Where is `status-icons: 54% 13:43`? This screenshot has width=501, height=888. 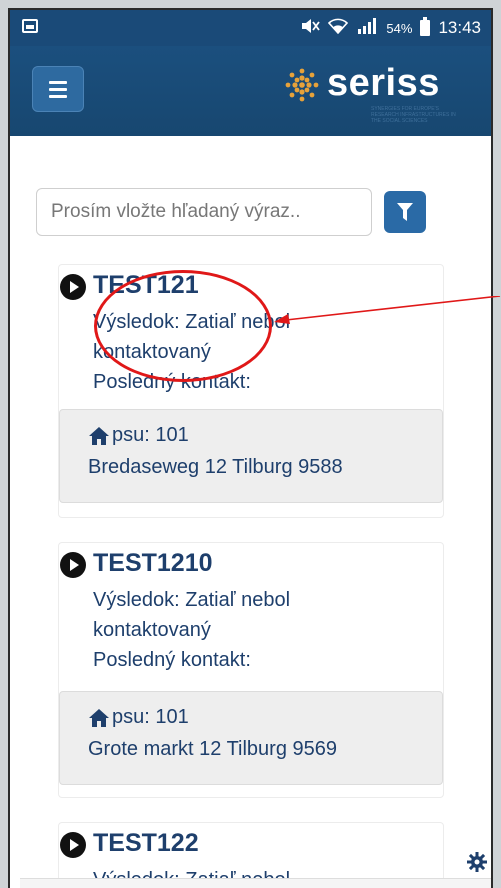 status-icons: 54% 13:43 is located at coordinates (390, 28).